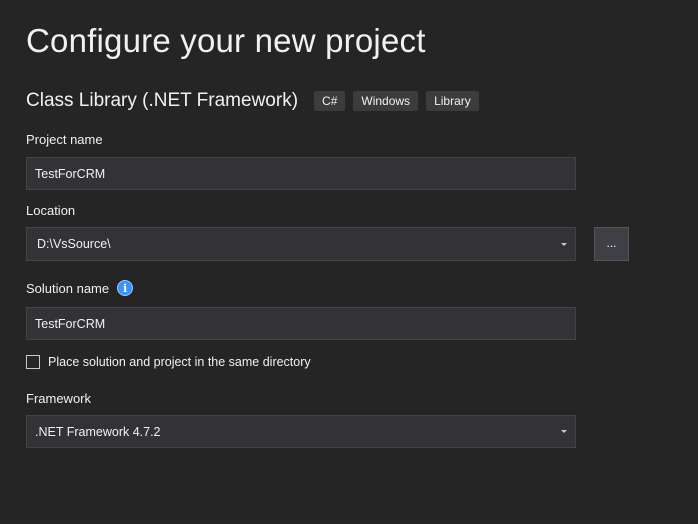  What do you see at coordinates (301, 173) in the screenshot?
I see `project-name-input: TestForCRM` at bounding box center [301, 173].